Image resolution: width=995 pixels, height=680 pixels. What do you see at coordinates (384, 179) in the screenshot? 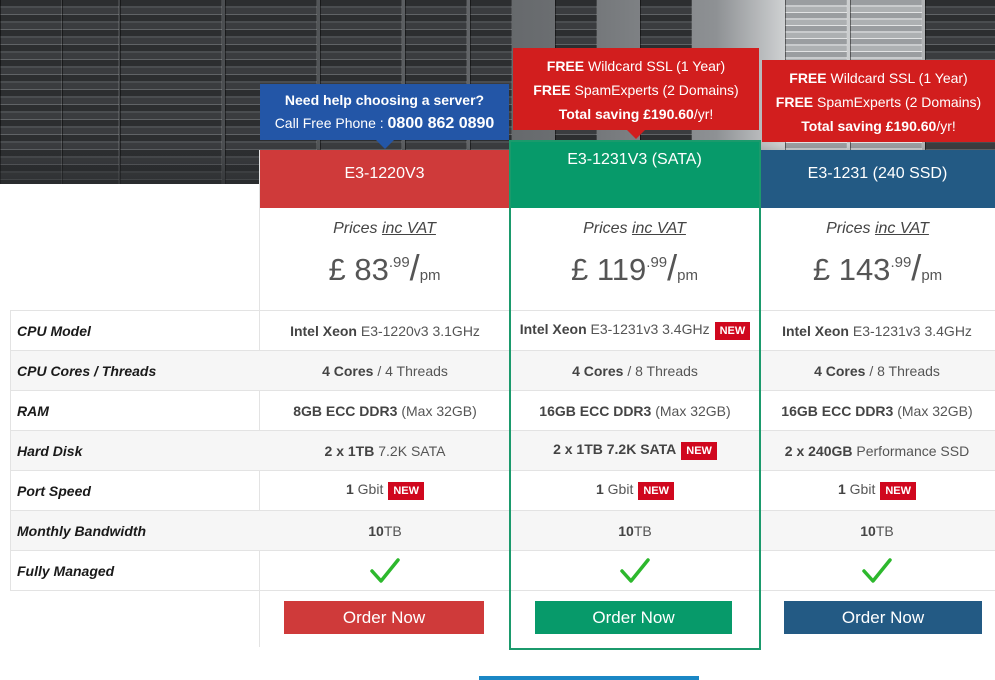
I see `plan-header: E3-1220V3` at bounding box center [384, 179].